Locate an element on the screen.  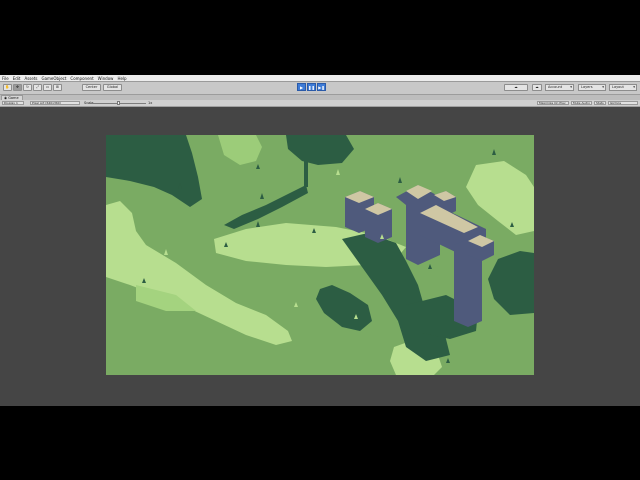
collab-button: ☁ is located at coordinates (516, 87).